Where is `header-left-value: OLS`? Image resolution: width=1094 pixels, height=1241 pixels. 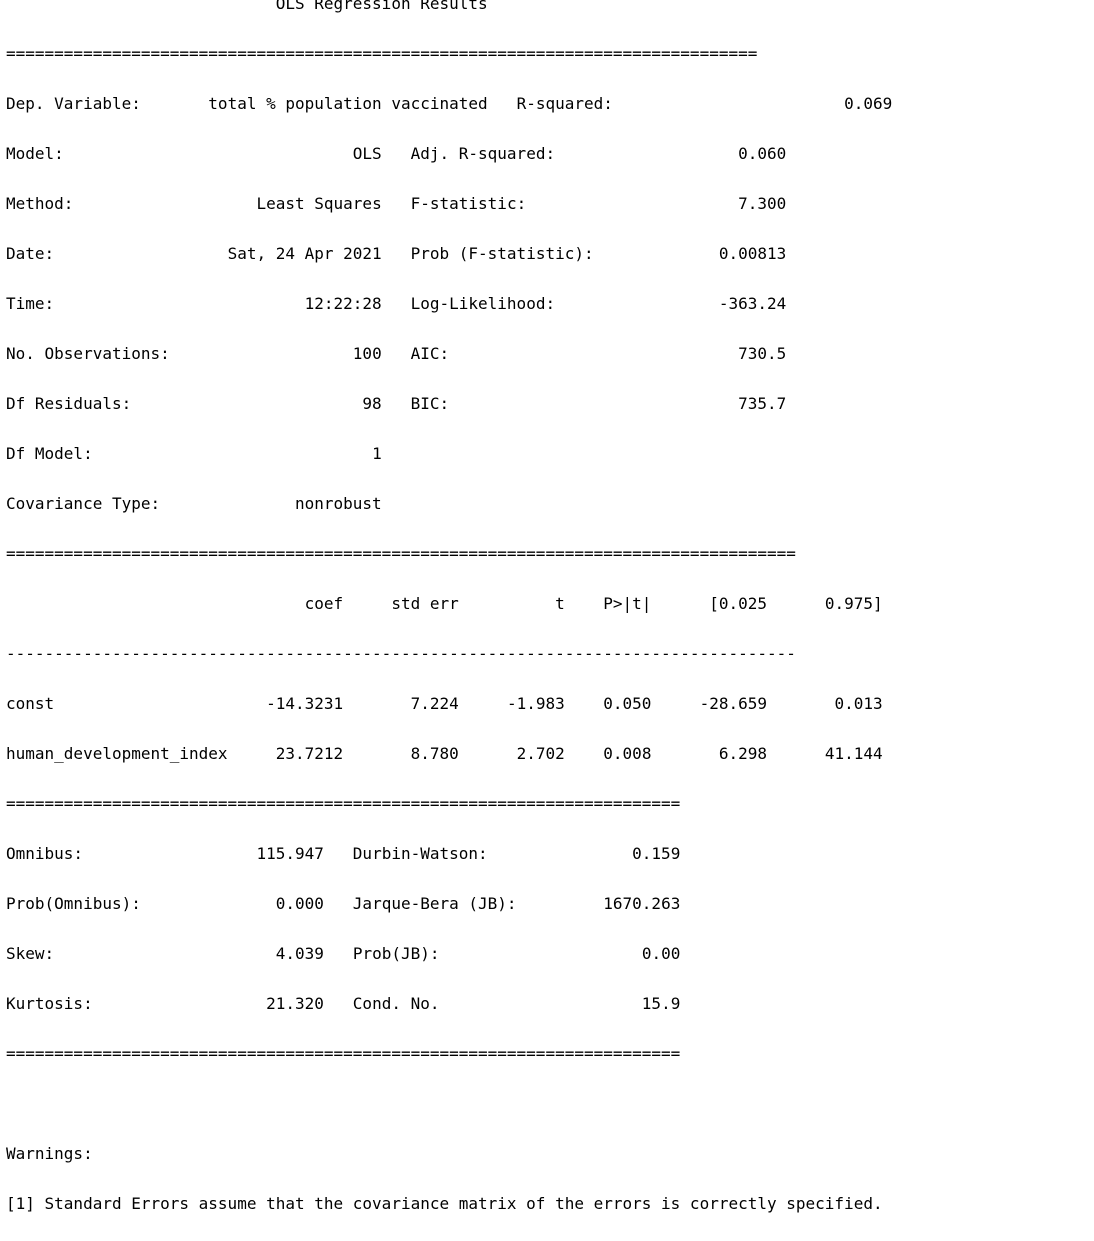 header-left-value: OLS is located at coordinates (367, 153).